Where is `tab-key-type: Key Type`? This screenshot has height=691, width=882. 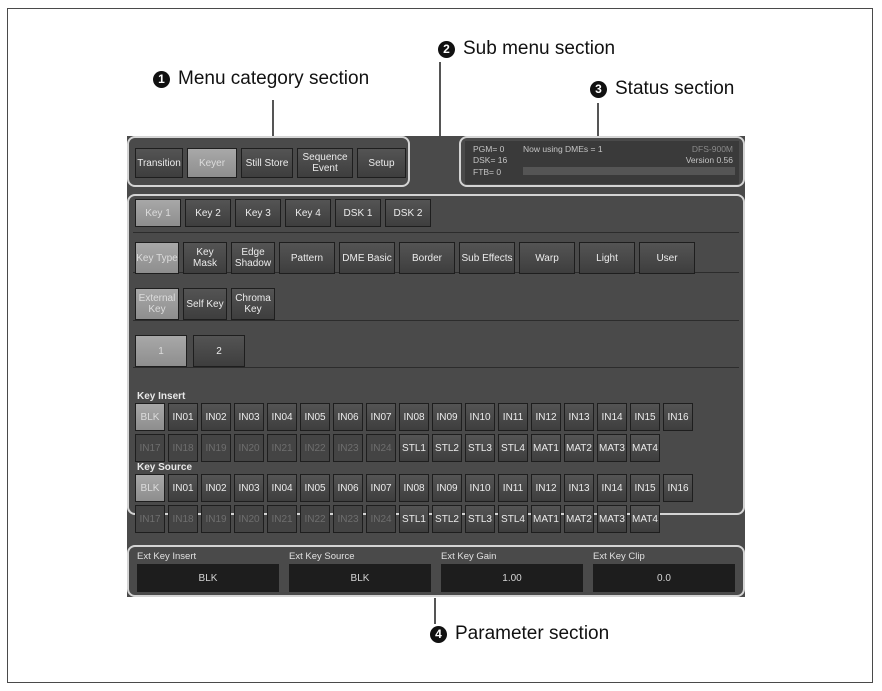 tab-key-type: Key Type is located at coordinates (157, 258).